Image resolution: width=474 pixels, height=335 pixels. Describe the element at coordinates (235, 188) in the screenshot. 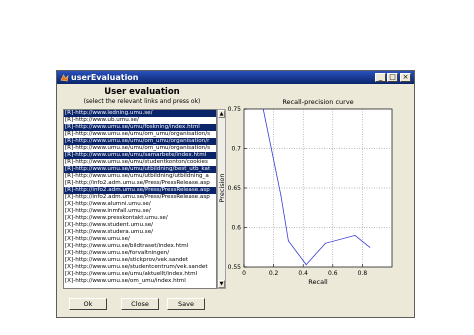

I see `y-tick-label: 0.65` at that location.